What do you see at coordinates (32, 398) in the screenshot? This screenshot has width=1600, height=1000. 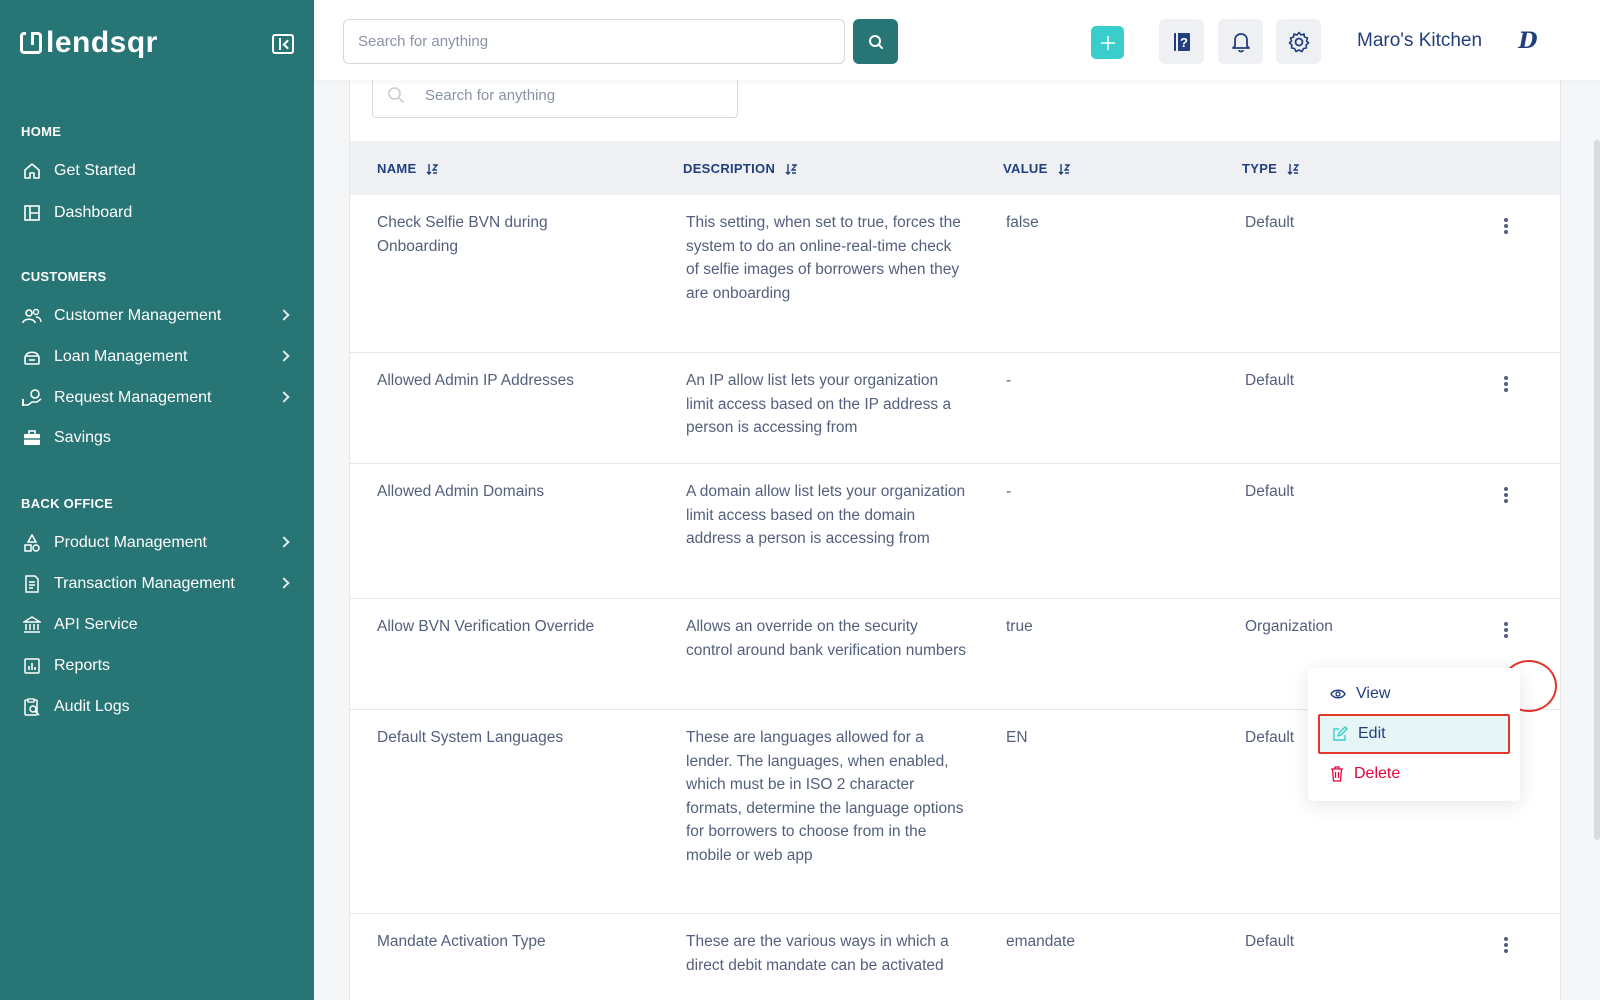 I see `request-icon` at bounding box center [32, 398].